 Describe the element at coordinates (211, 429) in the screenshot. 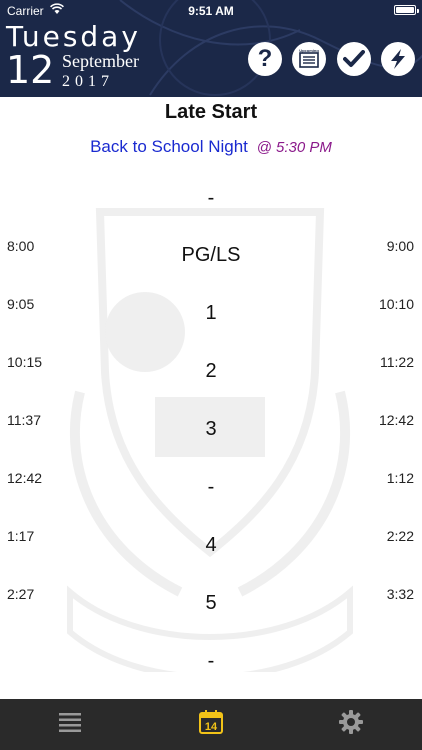

I see `period-label: 3` at that location.